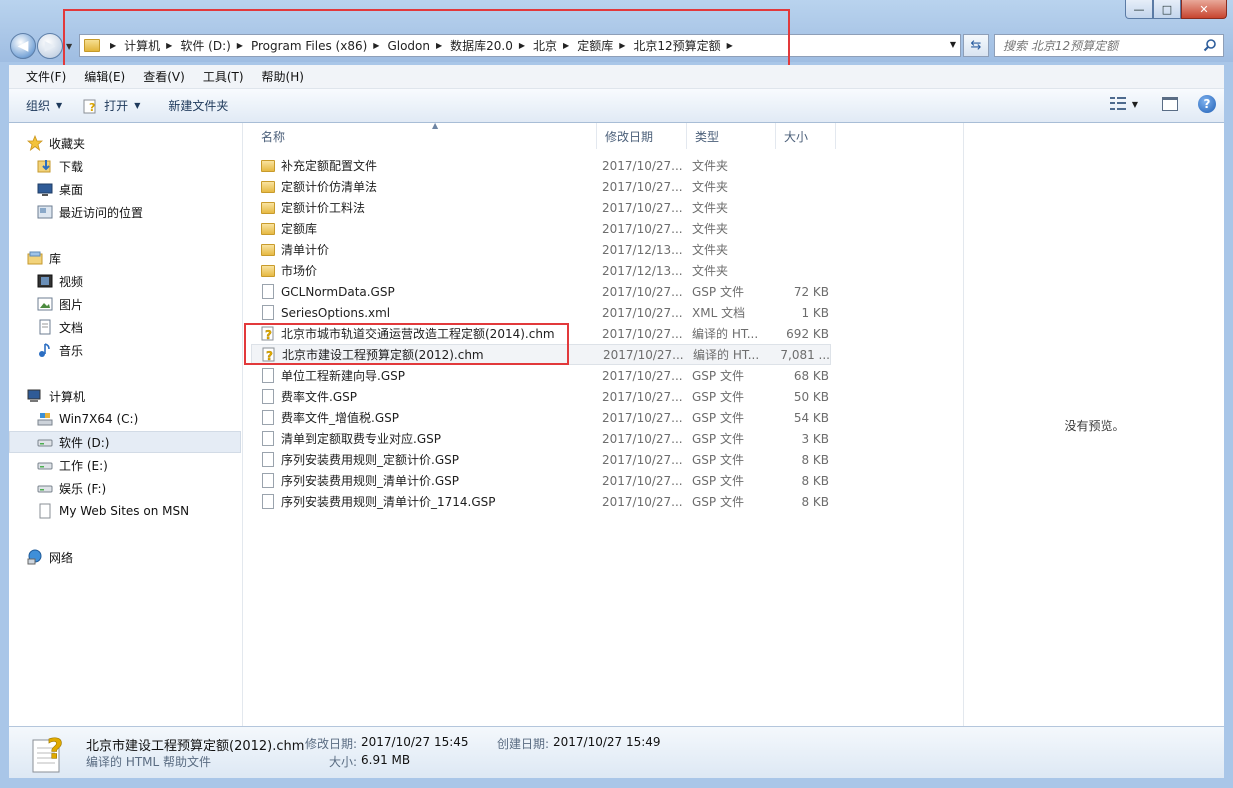 The height and width of the screenshot is (788, 1233). I want to click on nav-libraries: 库, so click(125, 258).